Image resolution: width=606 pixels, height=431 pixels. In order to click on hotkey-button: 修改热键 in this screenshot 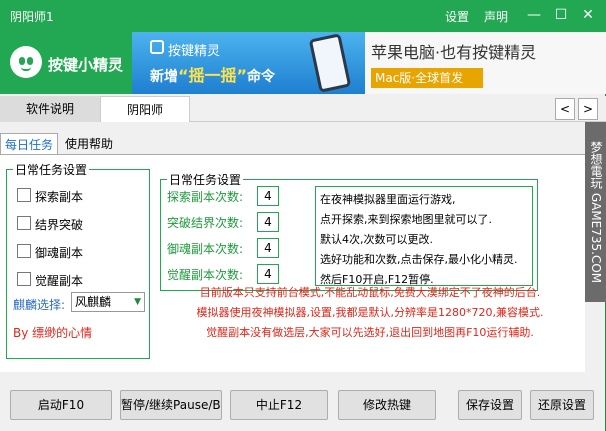, I will do `click(387, 405)`.